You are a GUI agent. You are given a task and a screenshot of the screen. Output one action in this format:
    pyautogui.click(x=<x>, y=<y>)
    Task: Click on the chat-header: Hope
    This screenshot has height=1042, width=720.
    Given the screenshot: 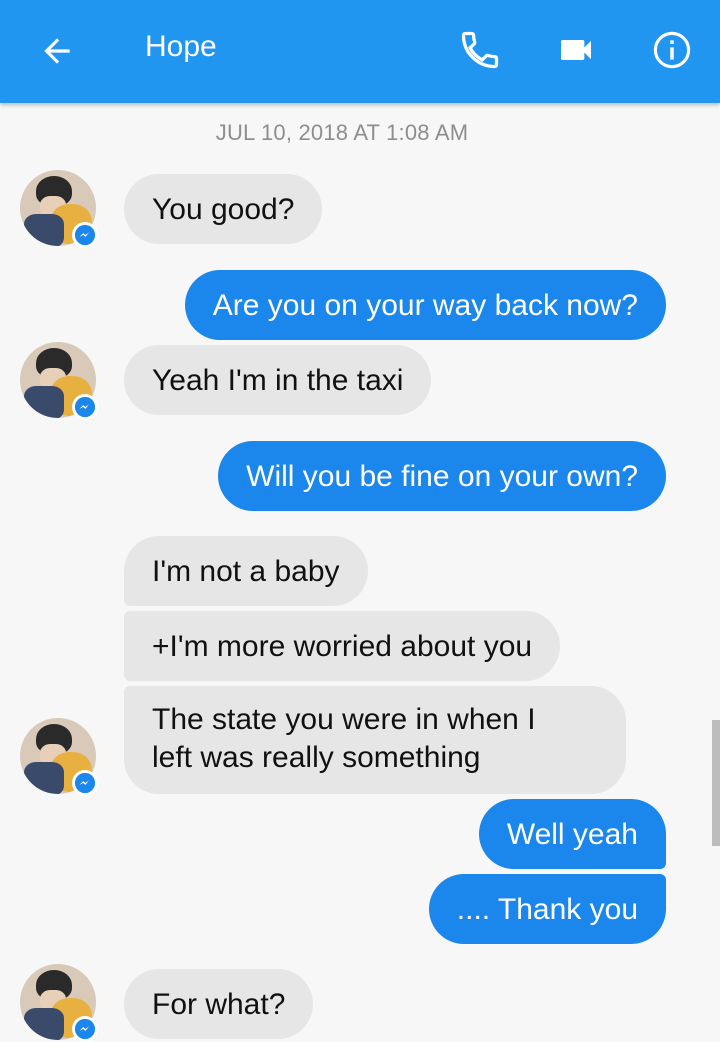 What is the action you would take?
    pyautogui.click(x=360, y=51)
    